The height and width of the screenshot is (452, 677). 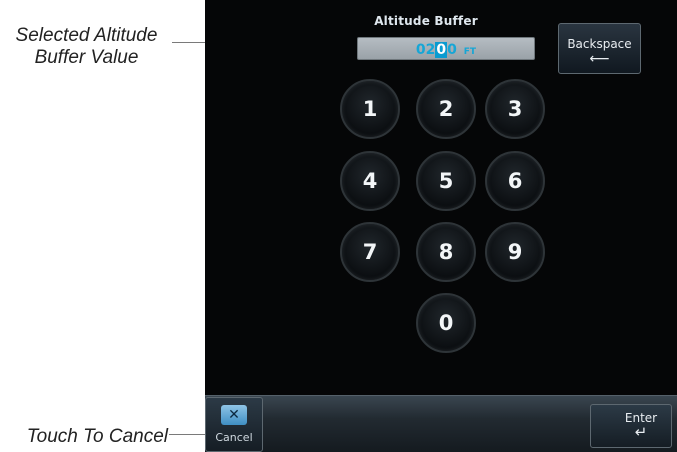 What do you see at coordinates (370, 109) in the screenshot?
I see `key-1: 1` at bounding box center [370, 109].